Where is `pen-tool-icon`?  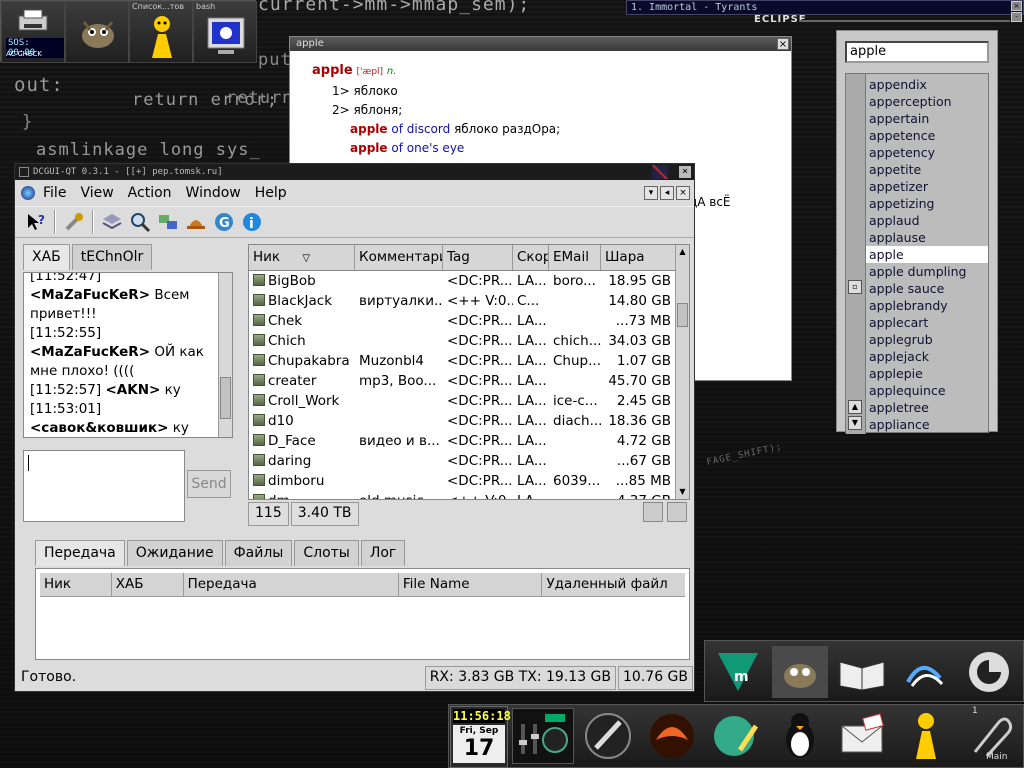
pen-tool-icon is located at coordinates (608, 736).